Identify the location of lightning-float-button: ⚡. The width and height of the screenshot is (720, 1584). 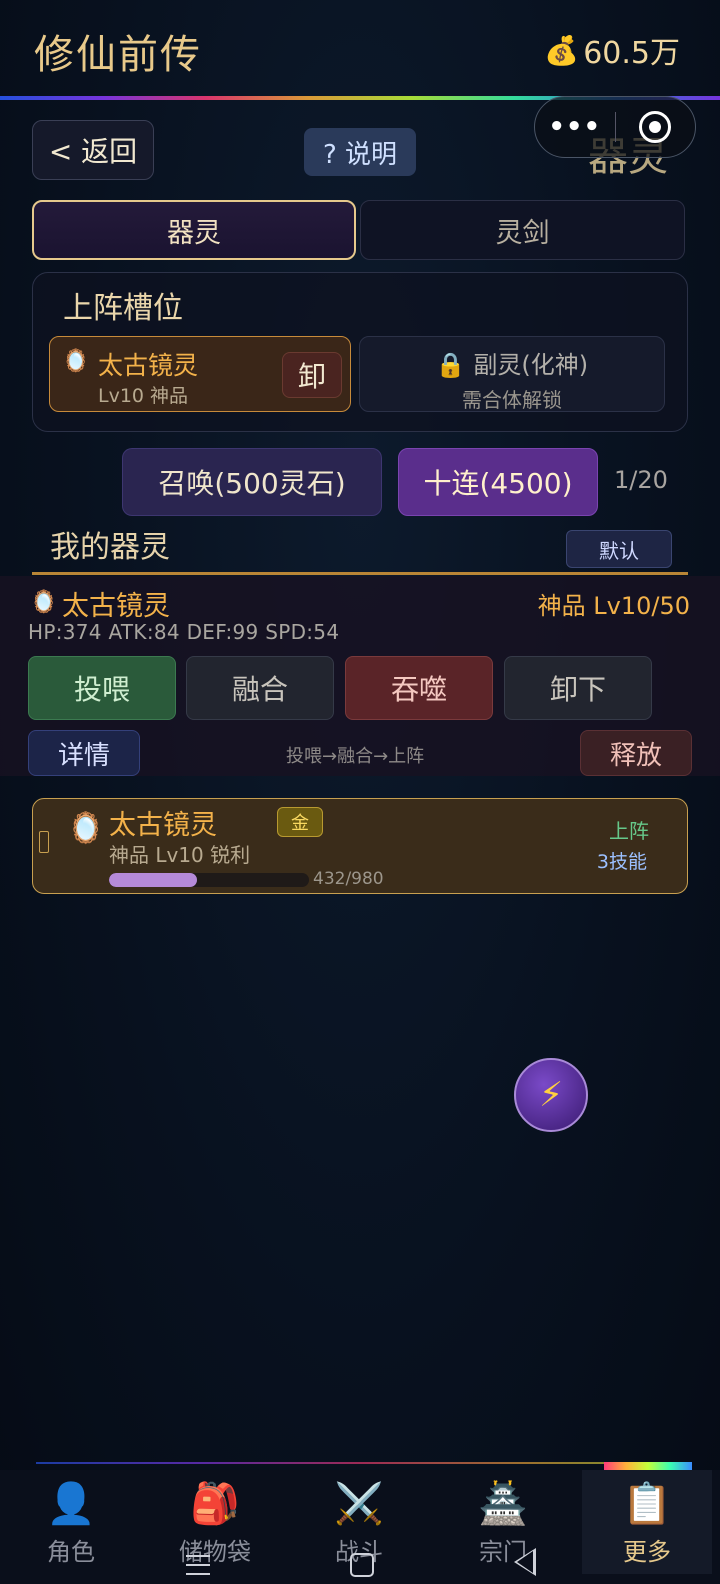
(551, 1095).